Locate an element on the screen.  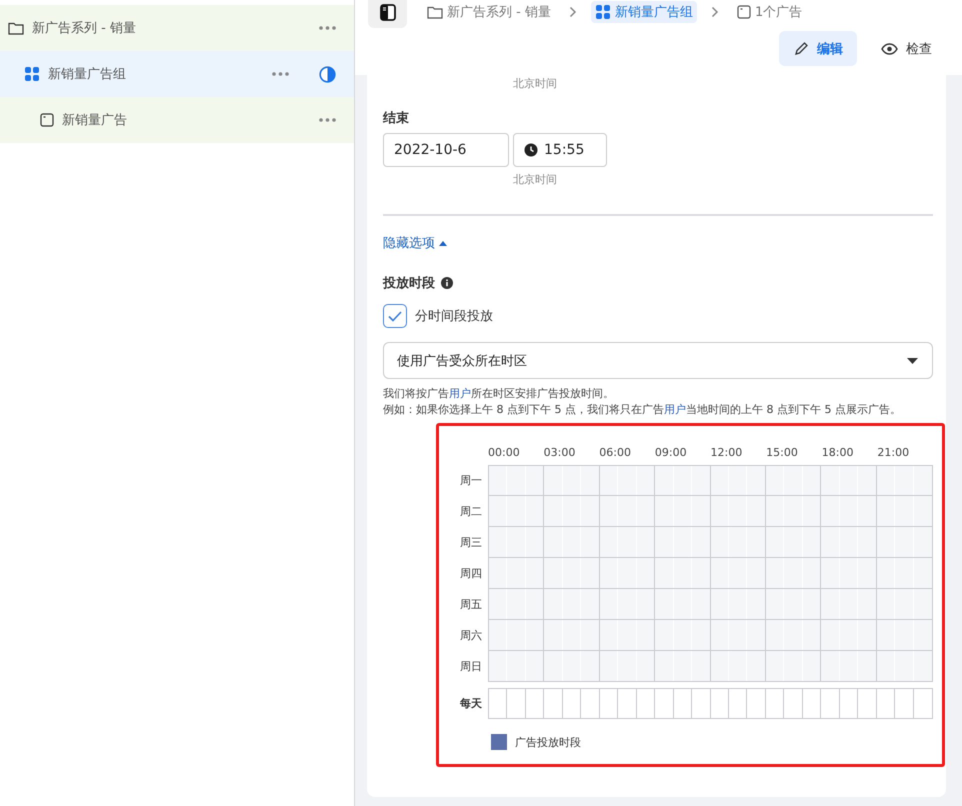
pencil-icon is located at coordinates (801, 48).